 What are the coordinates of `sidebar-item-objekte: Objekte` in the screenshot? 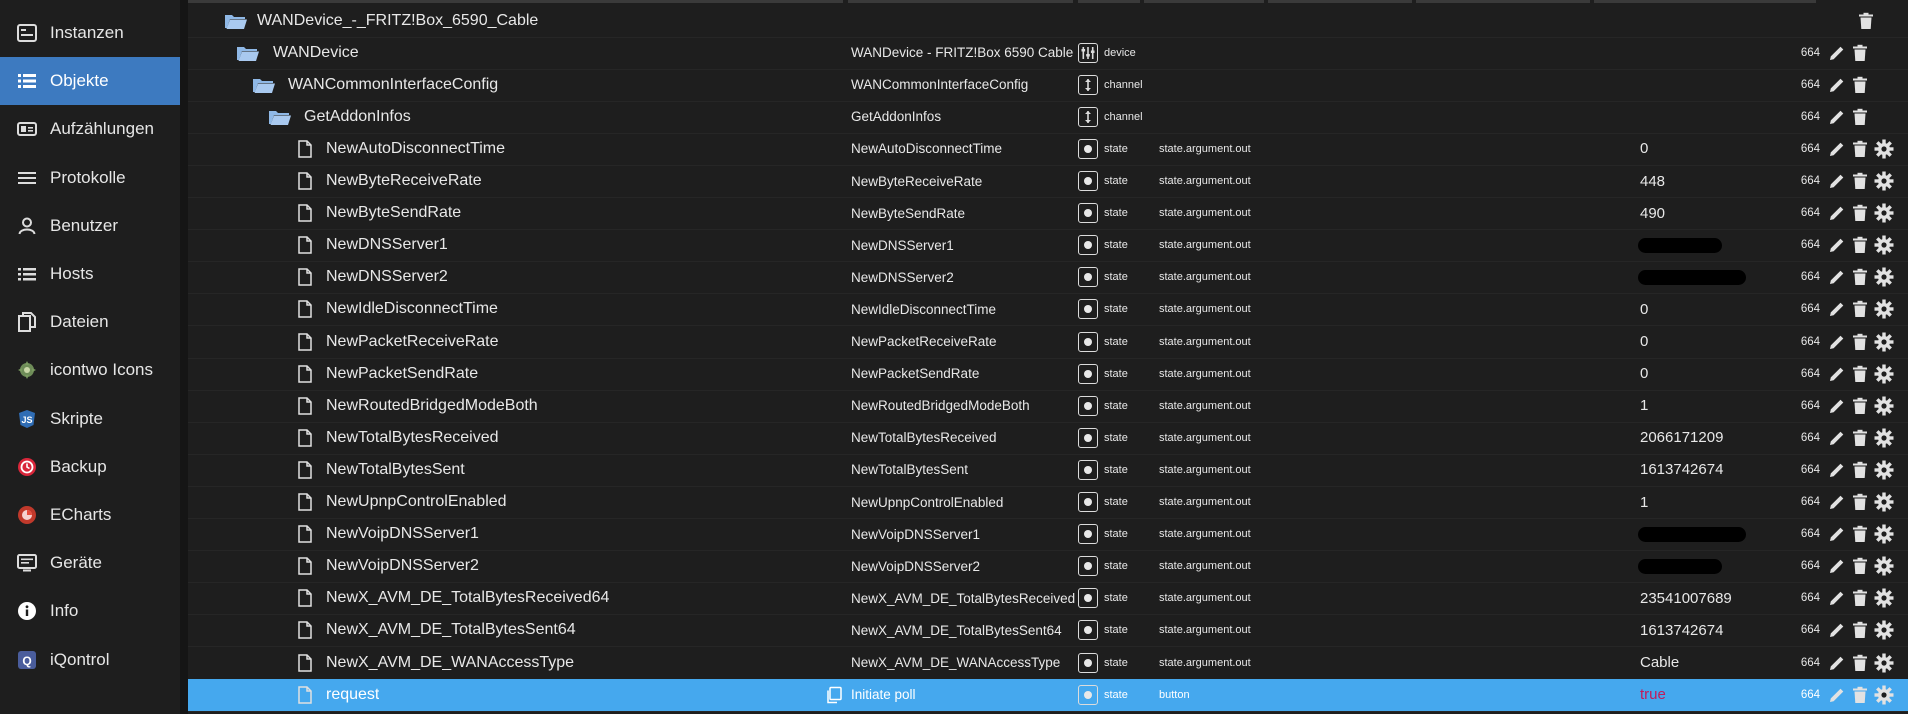 It's located at (90, 81).